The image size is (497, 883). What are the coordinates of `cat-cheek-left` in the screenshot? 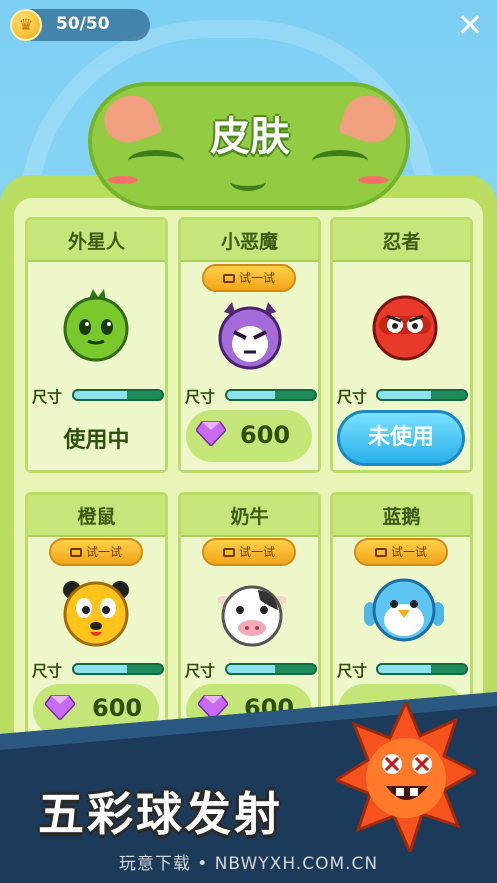 It's located at (123, 180).